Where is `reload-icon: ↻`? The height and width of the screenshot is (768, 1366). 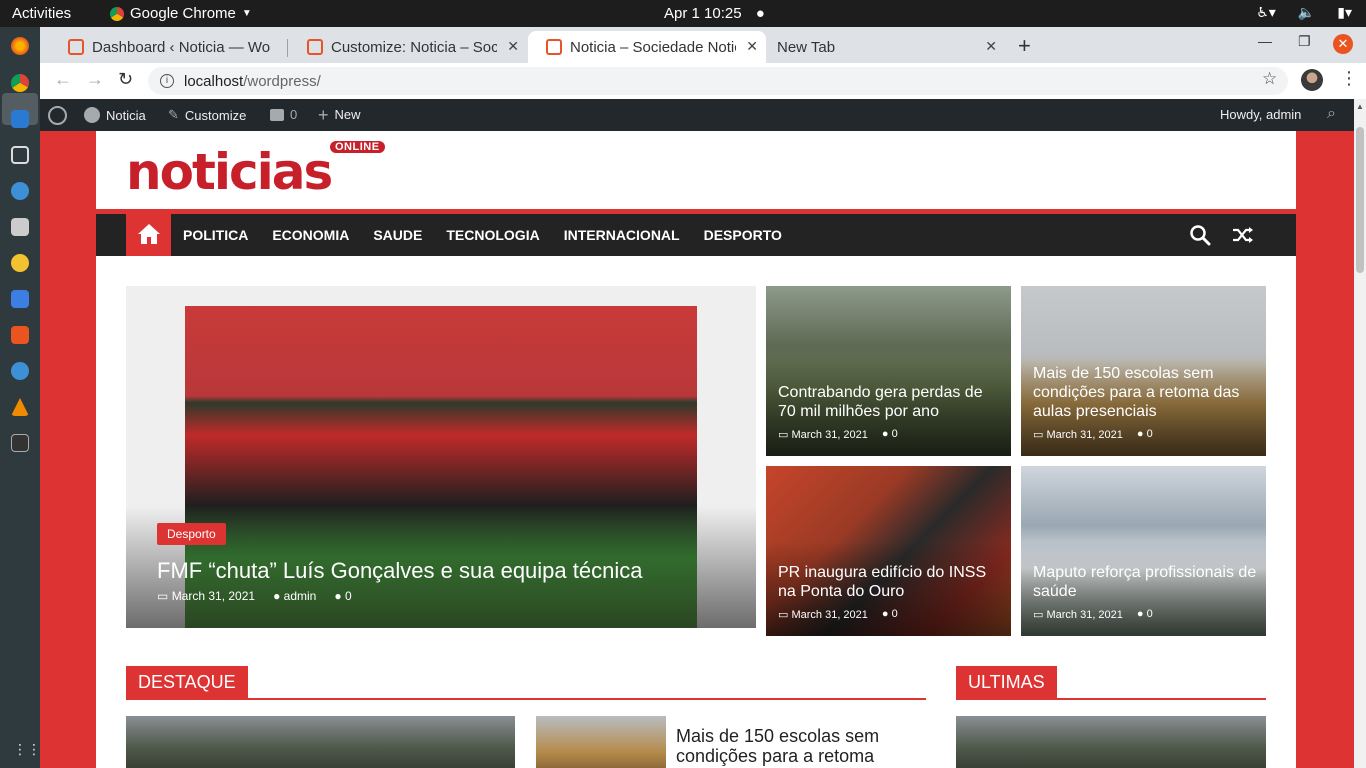 reload-icon: ↻ is located at coordinates (125, 79).